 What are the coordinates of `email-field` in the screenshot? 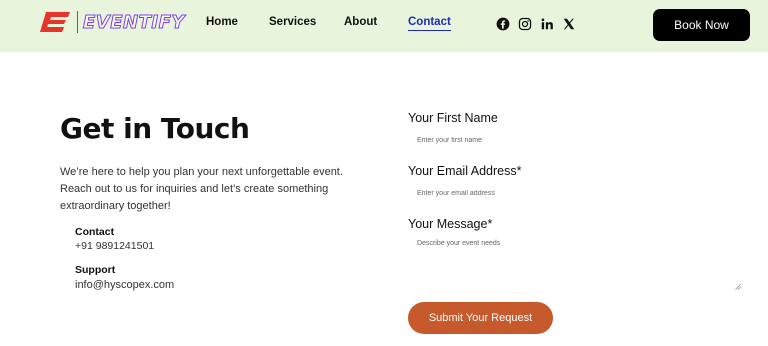 It's located at (575, 193).